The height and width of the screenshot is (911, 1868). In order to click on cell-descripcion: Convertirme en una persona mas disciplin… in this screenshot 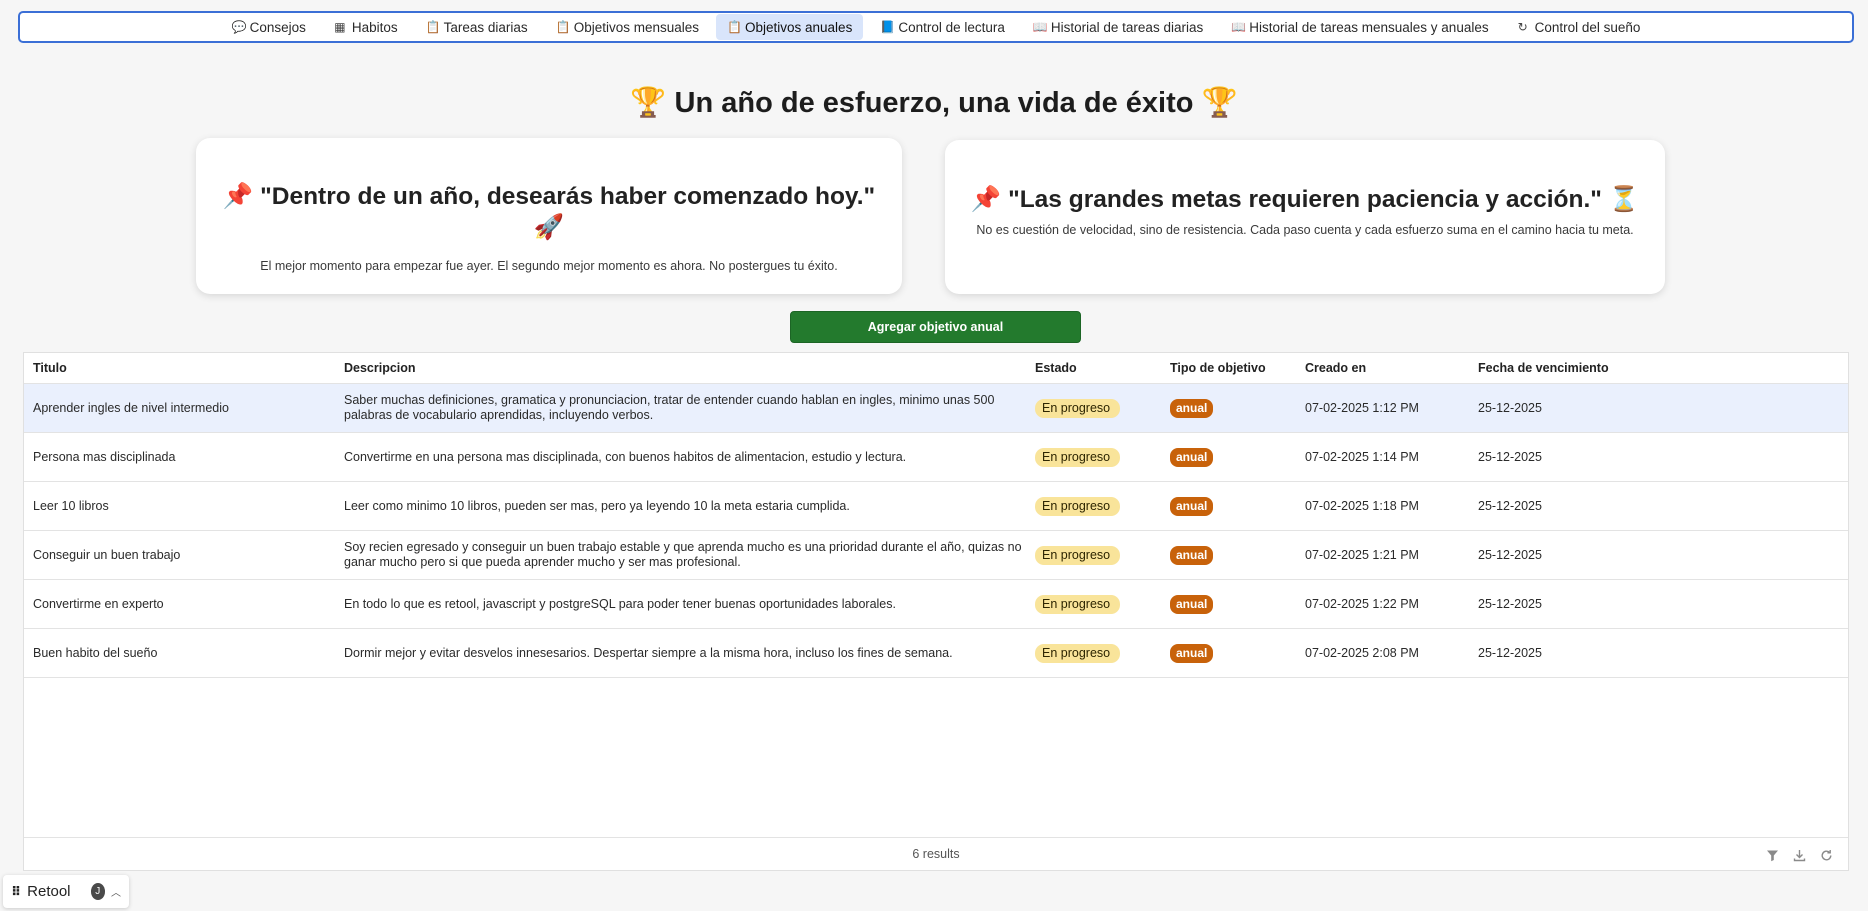, I will do `click(625, 456)`.